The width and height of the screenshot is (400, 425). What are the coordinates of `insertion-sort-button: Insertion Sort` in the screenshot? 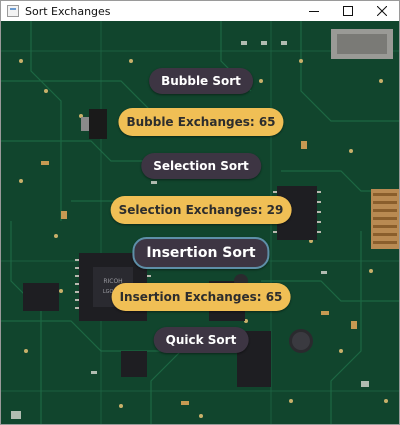 It's located at (201, 253).